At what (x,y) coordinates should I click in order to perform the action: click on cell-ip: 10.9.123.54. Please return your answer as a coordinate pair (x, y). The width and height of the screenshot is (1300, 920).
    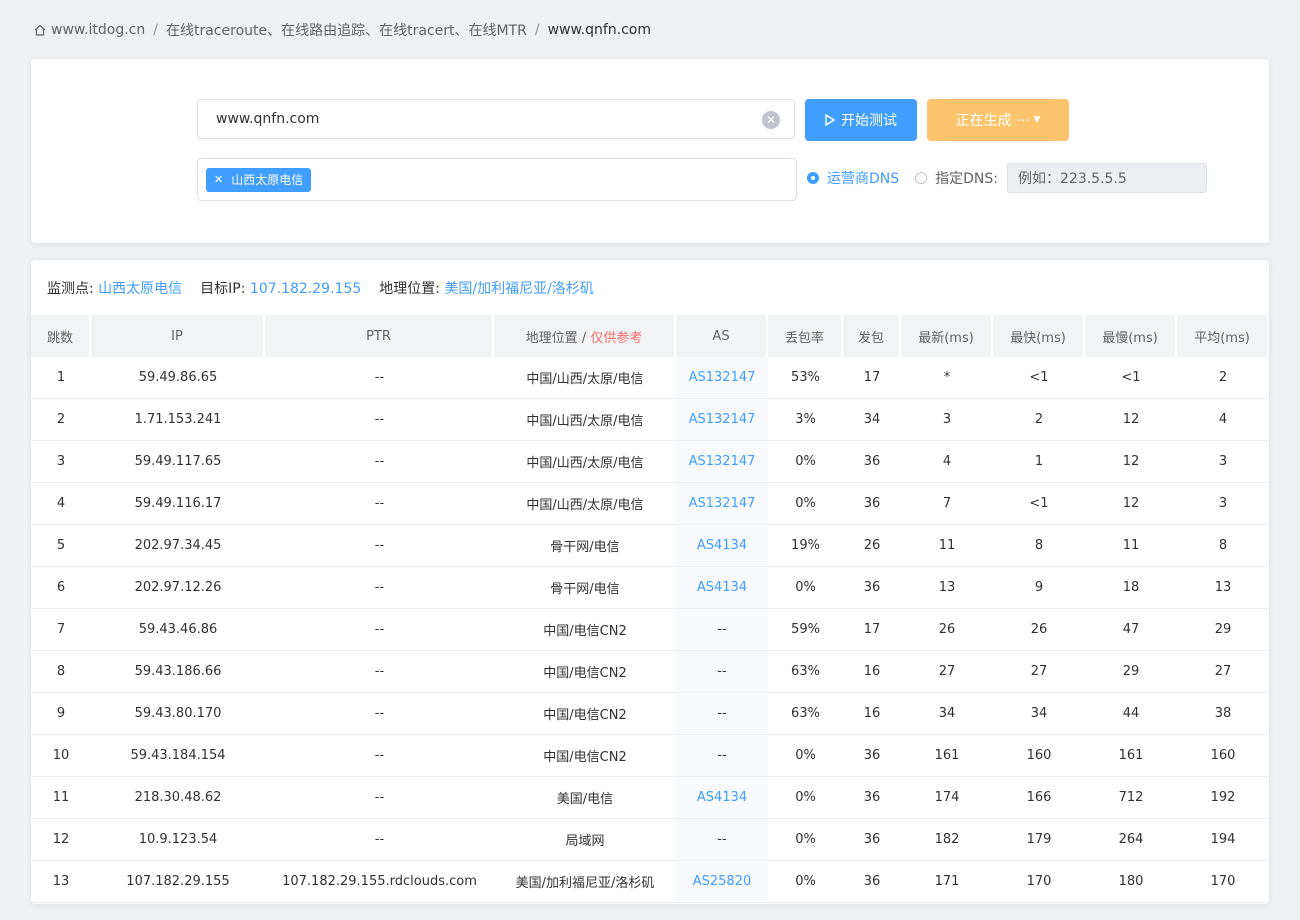
    Looking at the image, I should click on (178, 840).